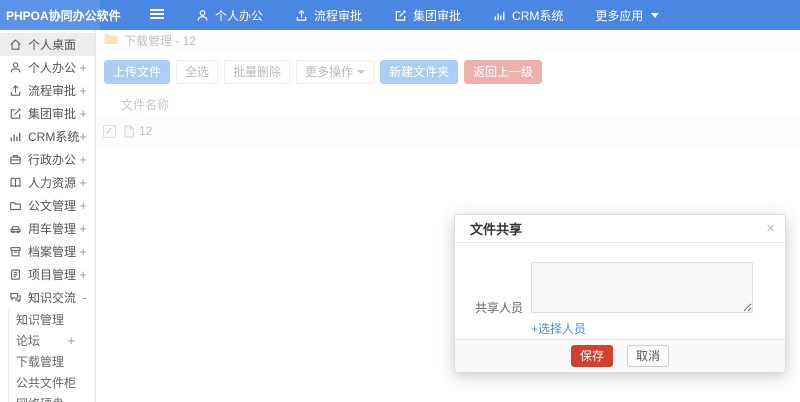 The height and width of the screenshot is (402, 800). I want to click on sidebar-subitem-label: 网络硬盘, so click(40, 398).